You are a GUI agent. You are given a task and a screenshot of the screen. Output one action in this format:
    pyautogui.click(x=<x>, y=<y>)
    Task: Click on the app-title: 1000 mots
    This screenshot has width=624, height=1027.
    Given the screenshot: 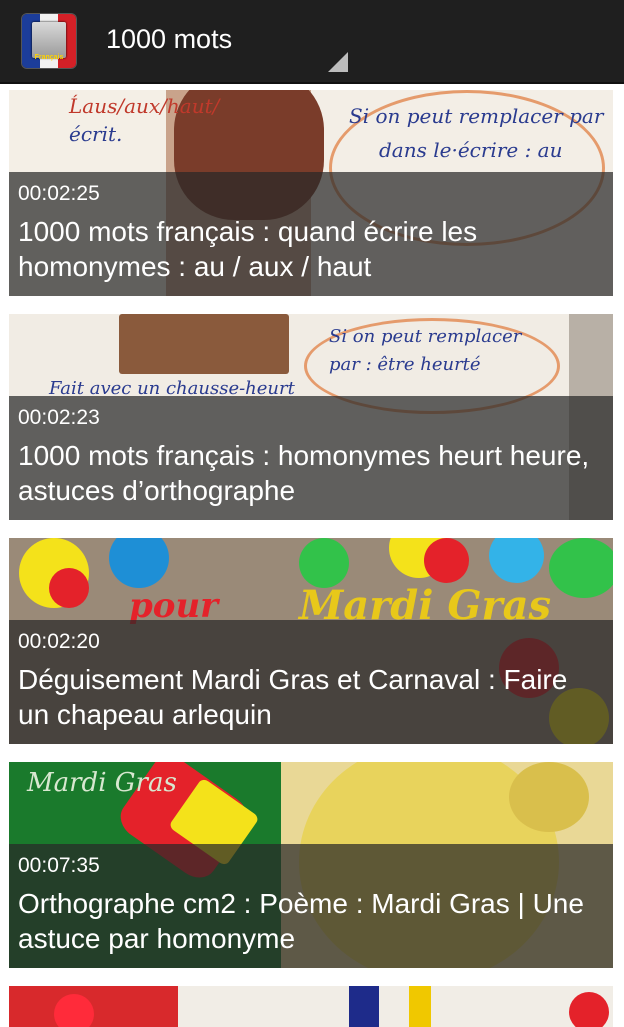 What is the action you would take?
    pyautogui.click(x=169, y=39)
    